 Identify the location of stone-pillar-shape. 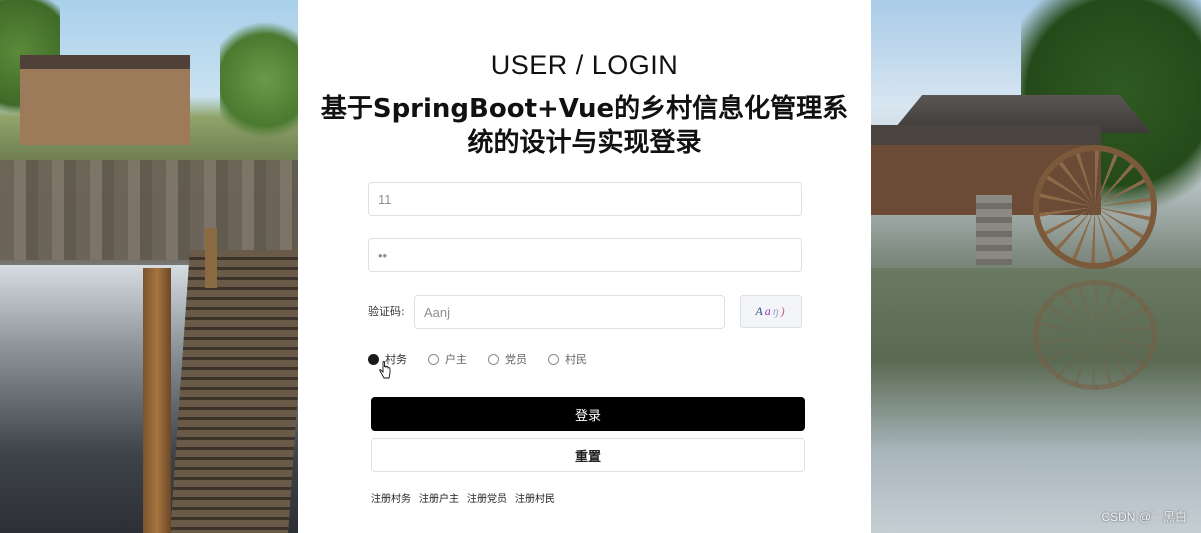
(994, 230).